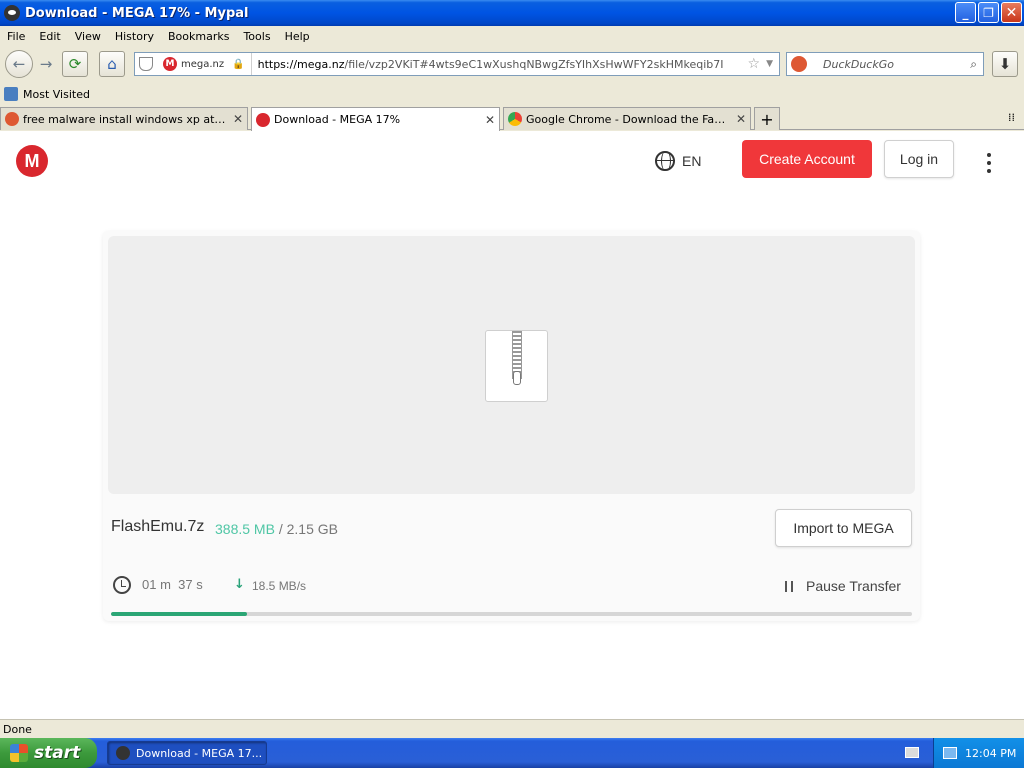  I want to click on system-tray: 12:04 PM, so click(978, 753).